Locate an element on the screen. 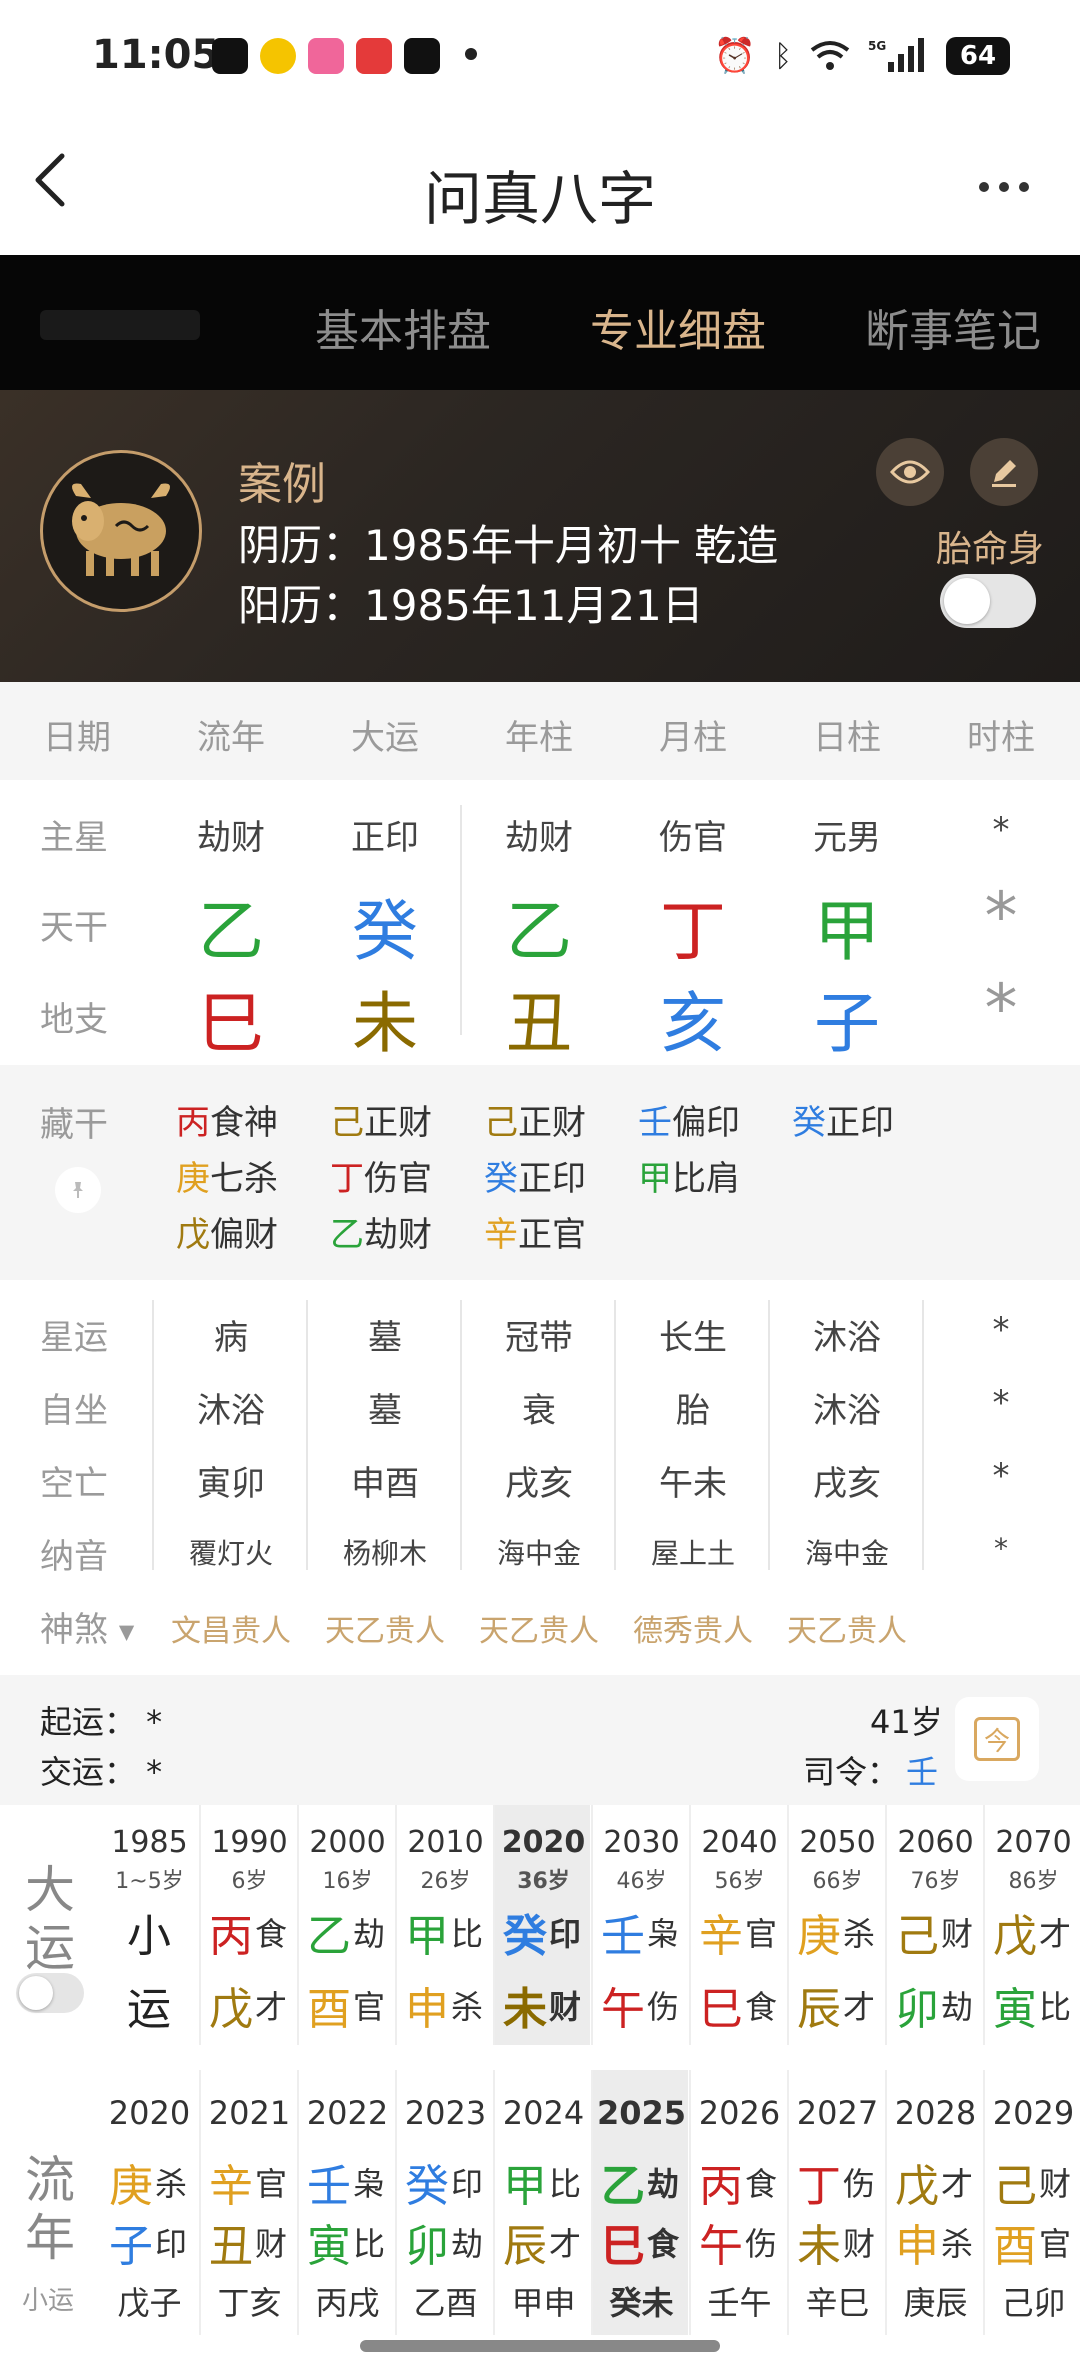 This screenshot has height=2374, width=1080. tiangan-glyph: 甲 is located at coordinates (847, 931).